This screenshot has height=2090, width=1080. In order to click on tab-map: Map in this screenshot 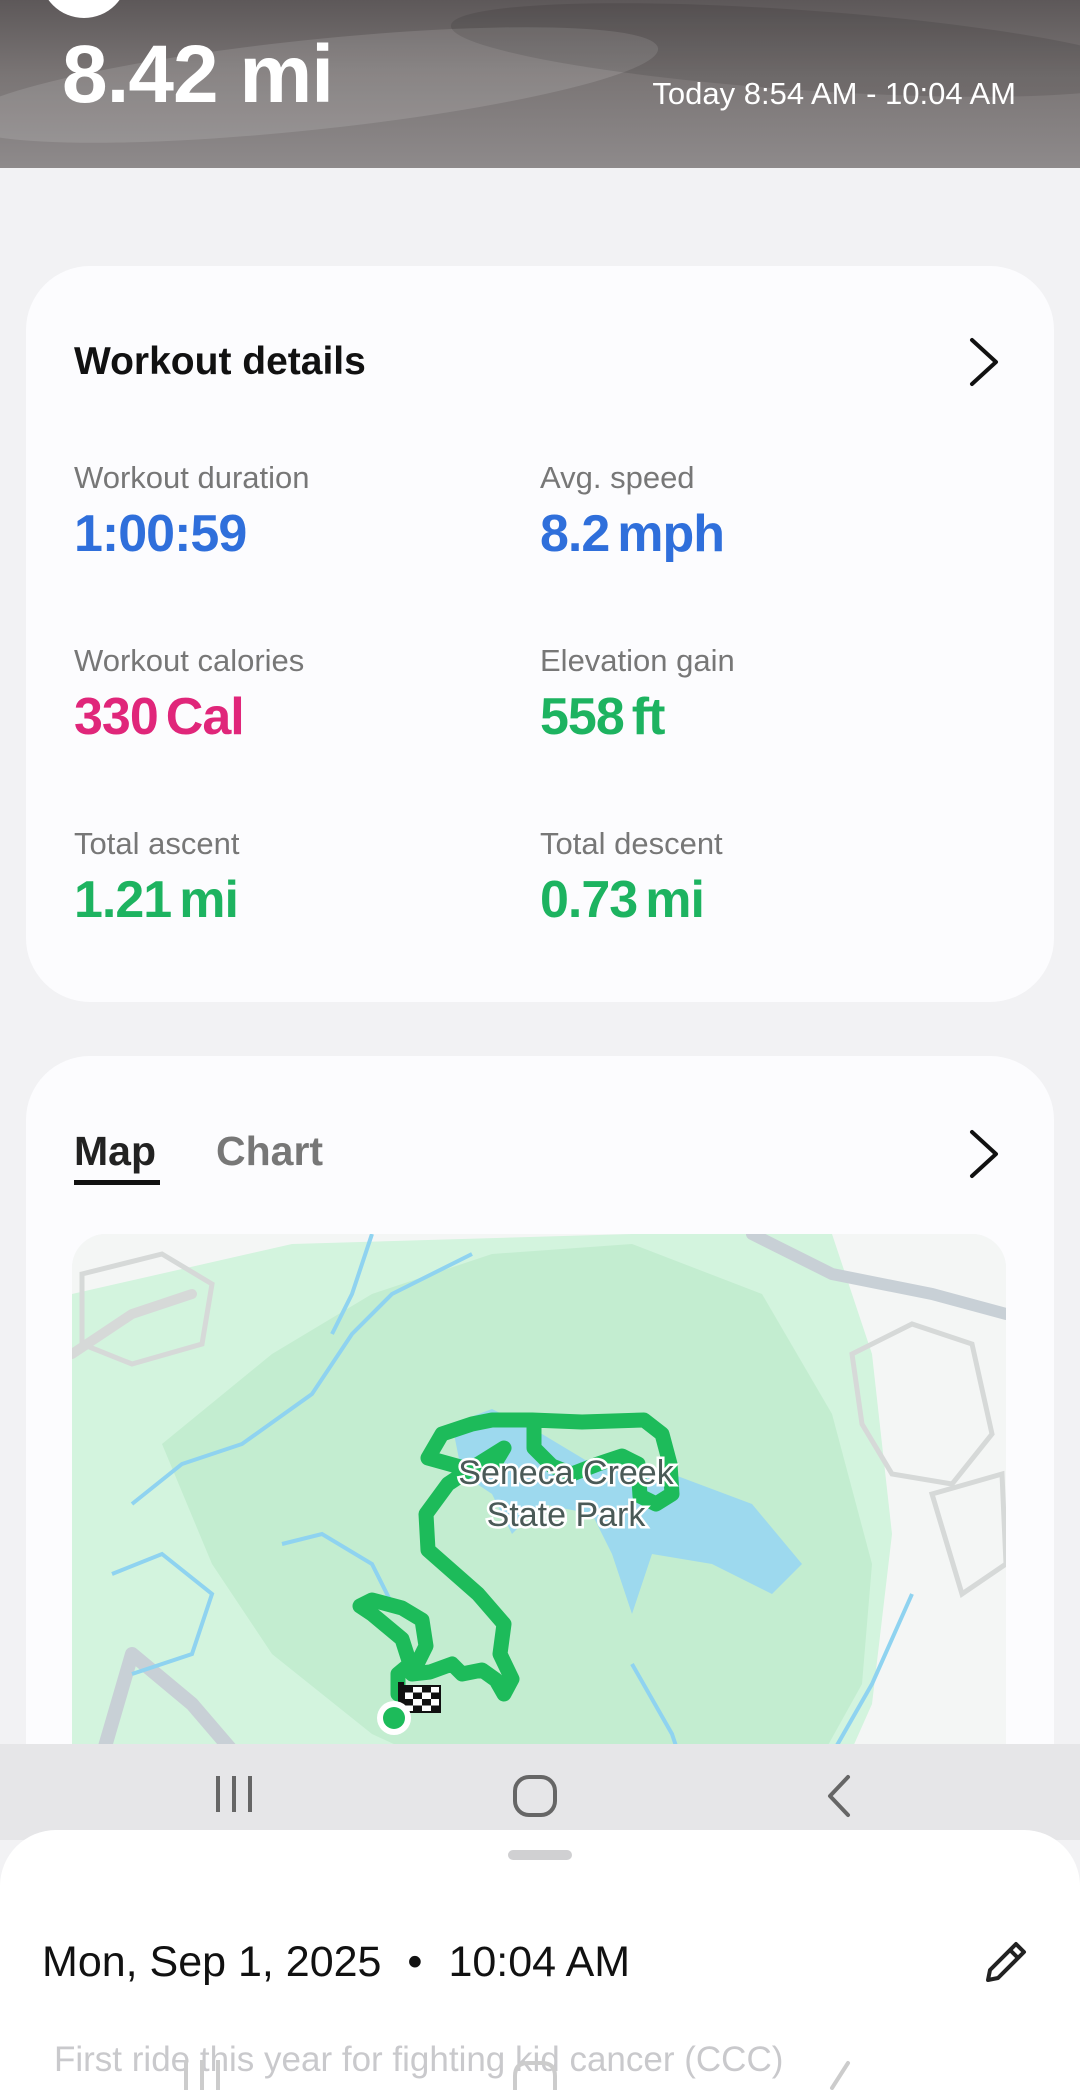, I will do `click(115, 1151)`.